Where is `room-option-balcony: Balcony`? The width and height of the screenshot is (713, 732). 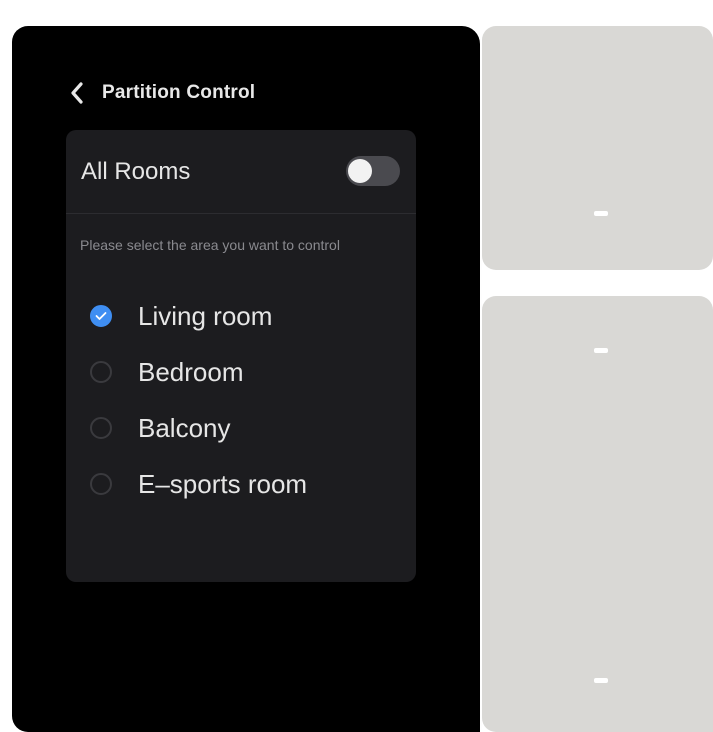 room-option-balcony: Balcony is located at coordinates (250, 428).